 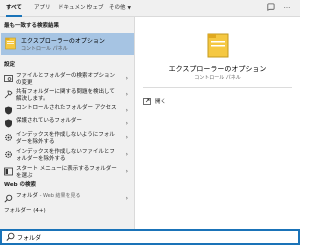 I want to click on settings-item-troubleshoot: 共有フォルダーに関する問題を検出して解決します。 ›, so click(x=67, y=96).